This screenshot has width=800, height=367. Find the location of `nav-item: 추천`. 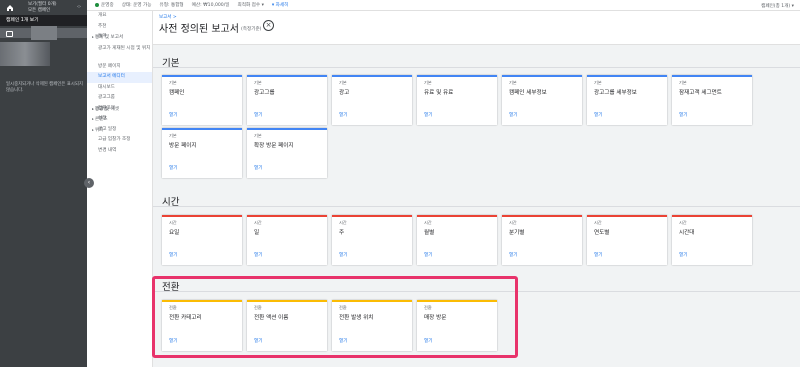

nav-item: 추천 is located at coordinates (119, 27).